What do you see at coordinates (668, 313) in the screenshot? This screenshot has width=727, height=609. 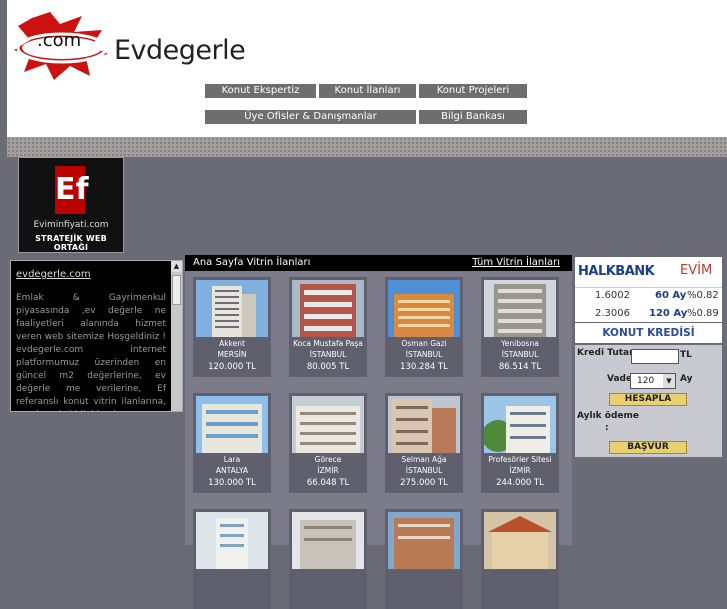 I see `rate-term: 120 Ay` at bounding box center [668, 313].